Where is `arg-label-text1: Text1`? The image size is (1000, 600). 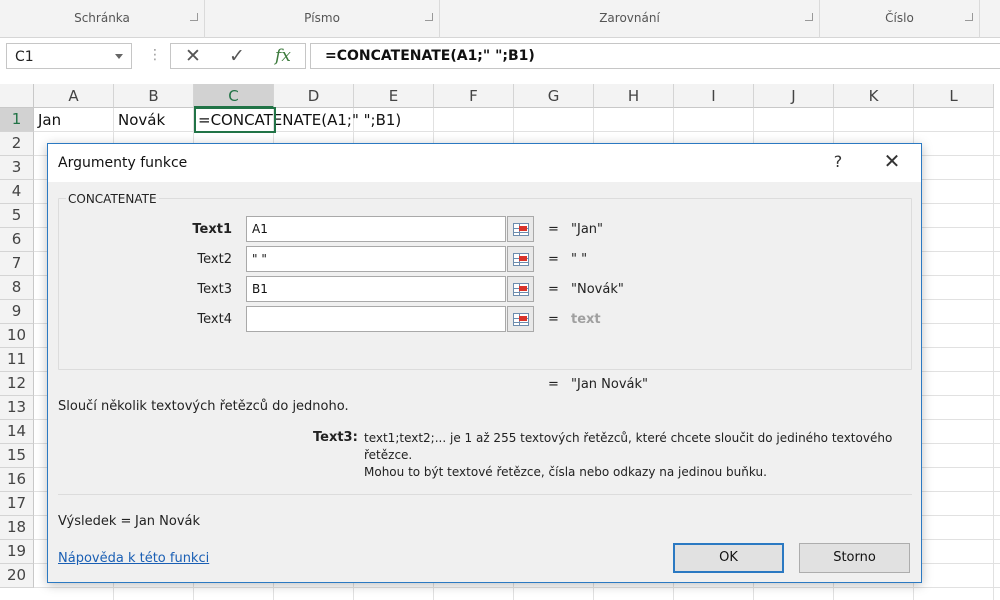 arg-label-text1: Text1 is located at coordinates (212, 229).